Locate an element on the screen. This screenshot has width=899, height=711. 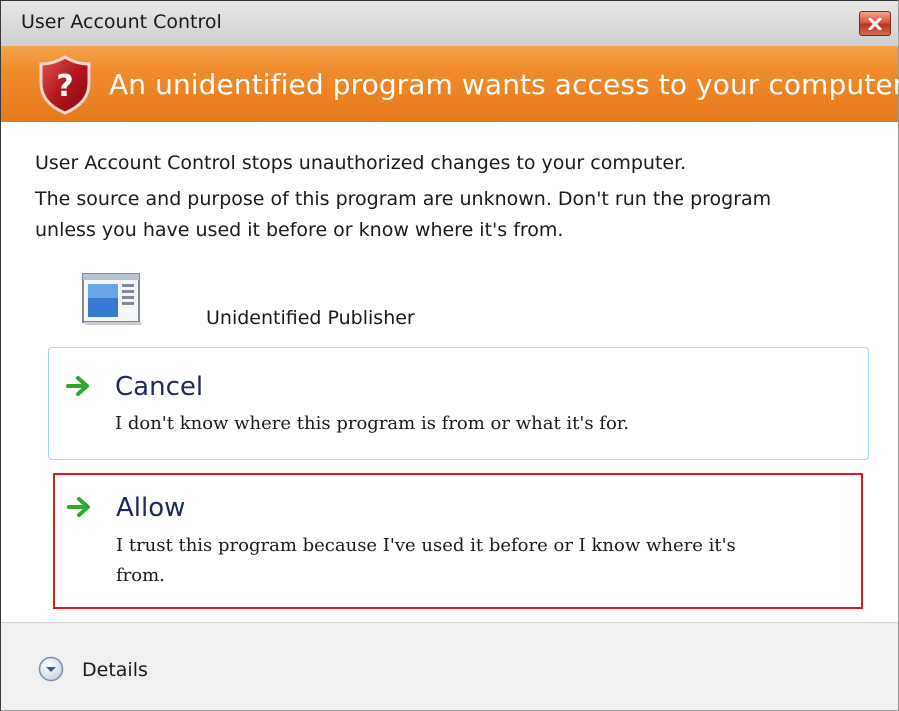
cancel-title: Cancel is located at coordinates (159, 387).